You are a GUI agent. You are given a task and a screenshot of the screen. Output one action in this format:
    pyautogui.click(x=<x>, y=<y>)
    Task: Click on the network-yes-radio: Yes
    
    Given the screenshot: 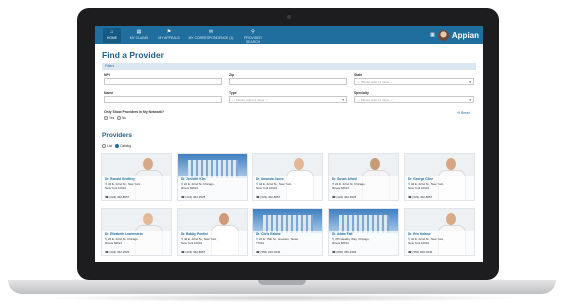 What is the action you would take?
    pyautogui.click(x=109, y=118)
    